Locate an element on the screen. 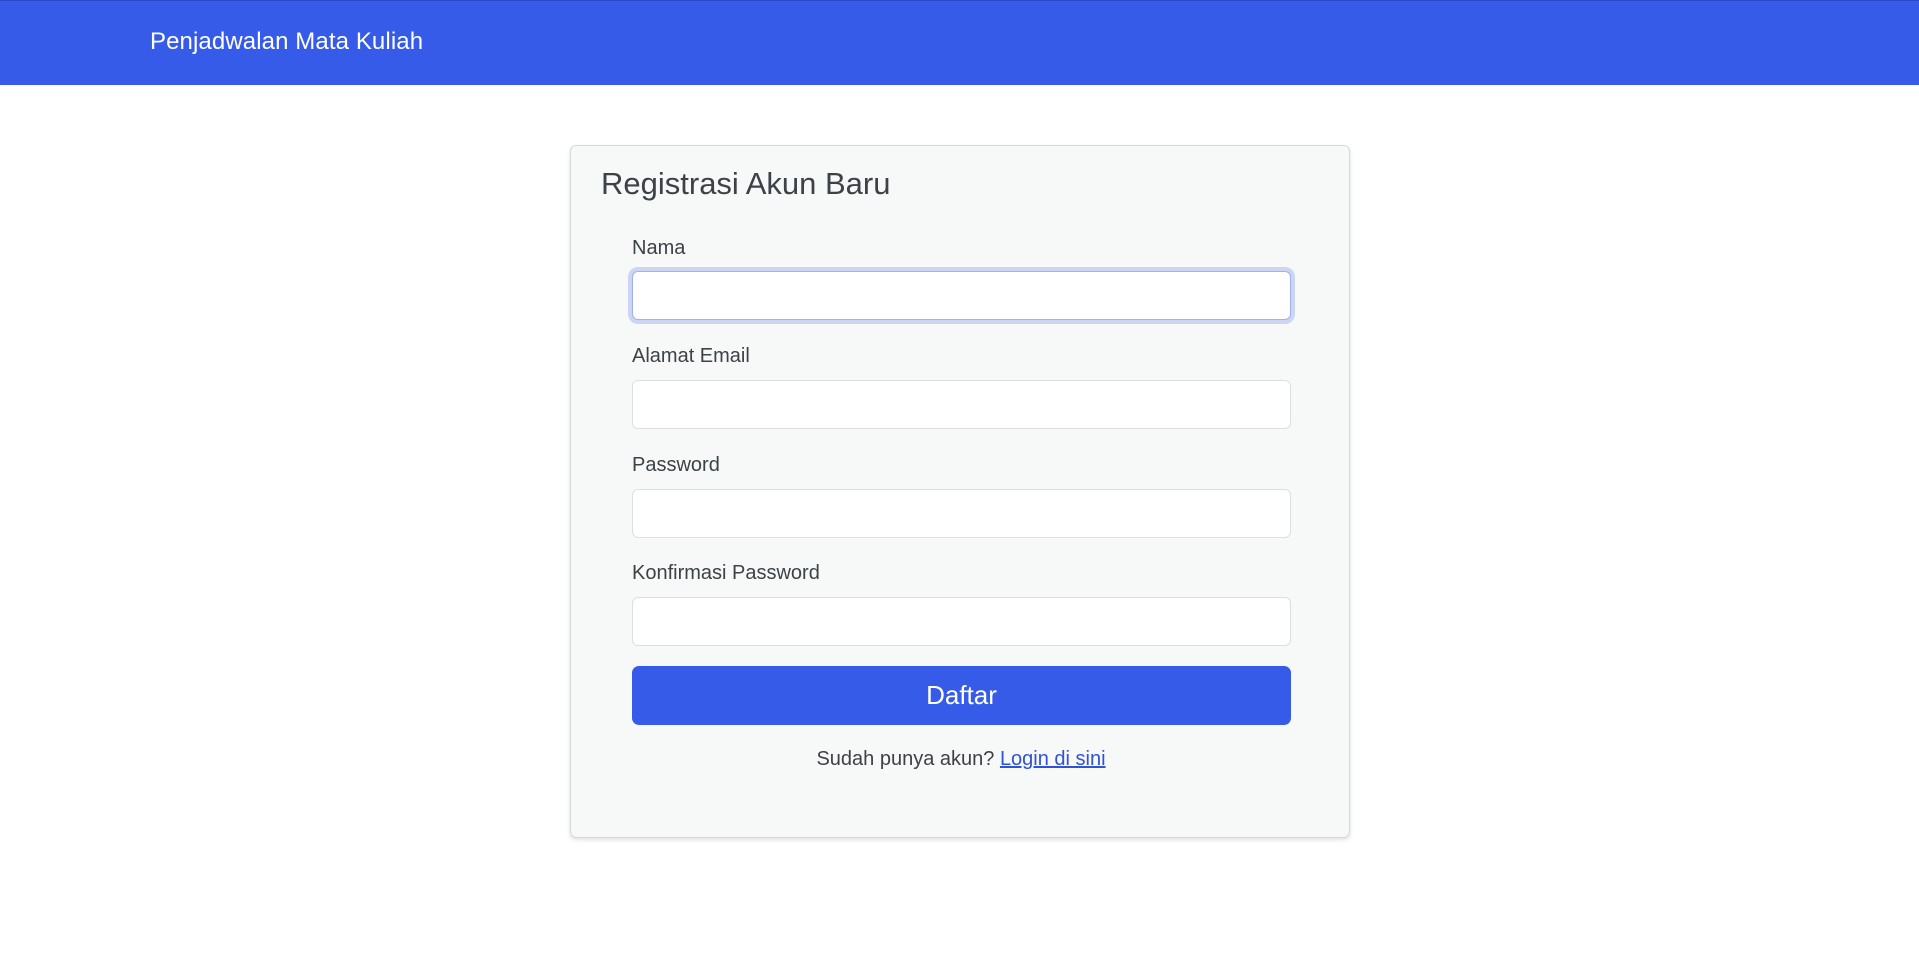 Image resolution: width=1919 pixels, height=959 pixels. register-button: Daftar is located at coordinates (961, 695).